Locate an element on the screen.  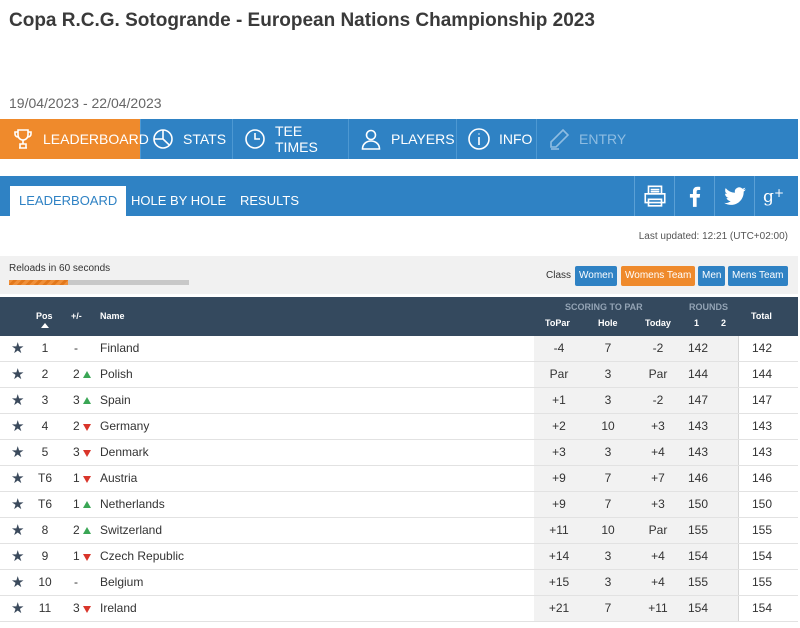
table-row: ★ T6 1 Netherlands +9 7 +3 150 150 is located at coordinates (399, 505).